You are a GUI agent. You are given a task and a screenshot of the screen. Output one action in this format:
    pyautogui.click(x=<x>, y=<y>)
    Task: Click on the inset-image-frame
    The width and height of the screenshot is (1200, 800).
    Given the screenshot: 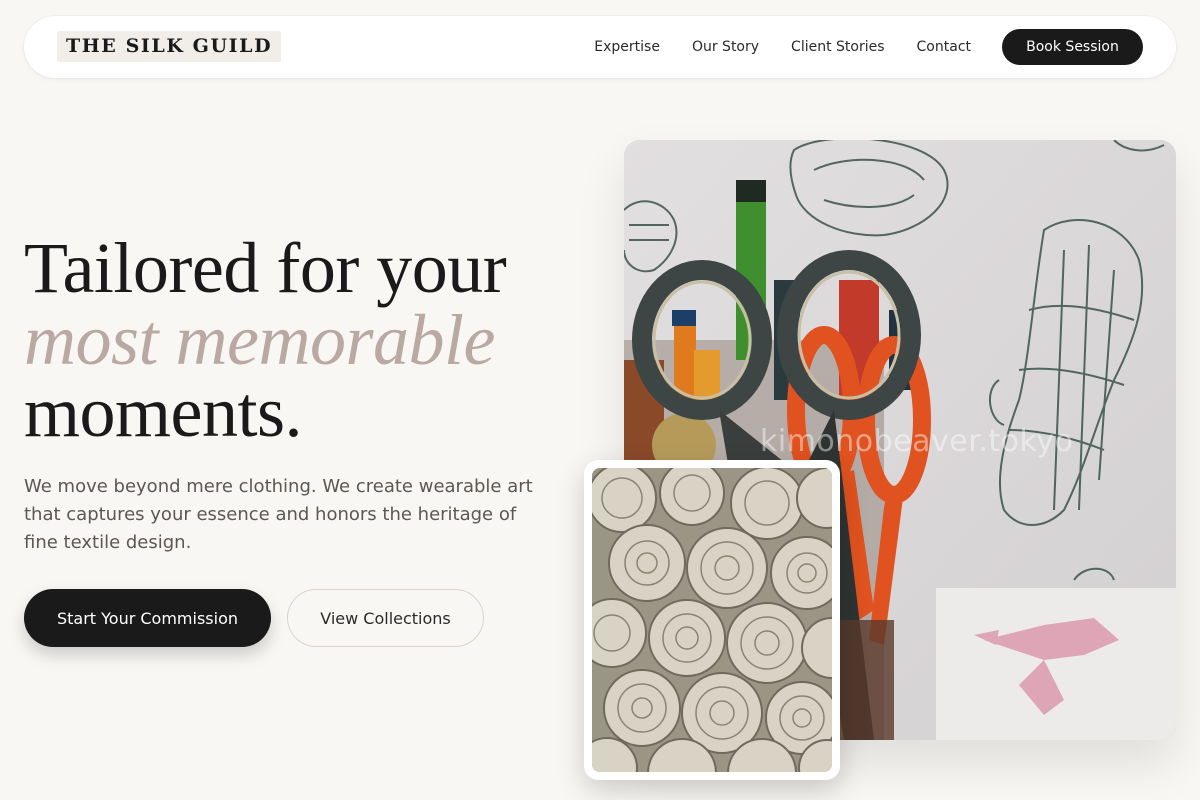 What is the action you would take?
    pyautogui.click(x=712, y=620)
    